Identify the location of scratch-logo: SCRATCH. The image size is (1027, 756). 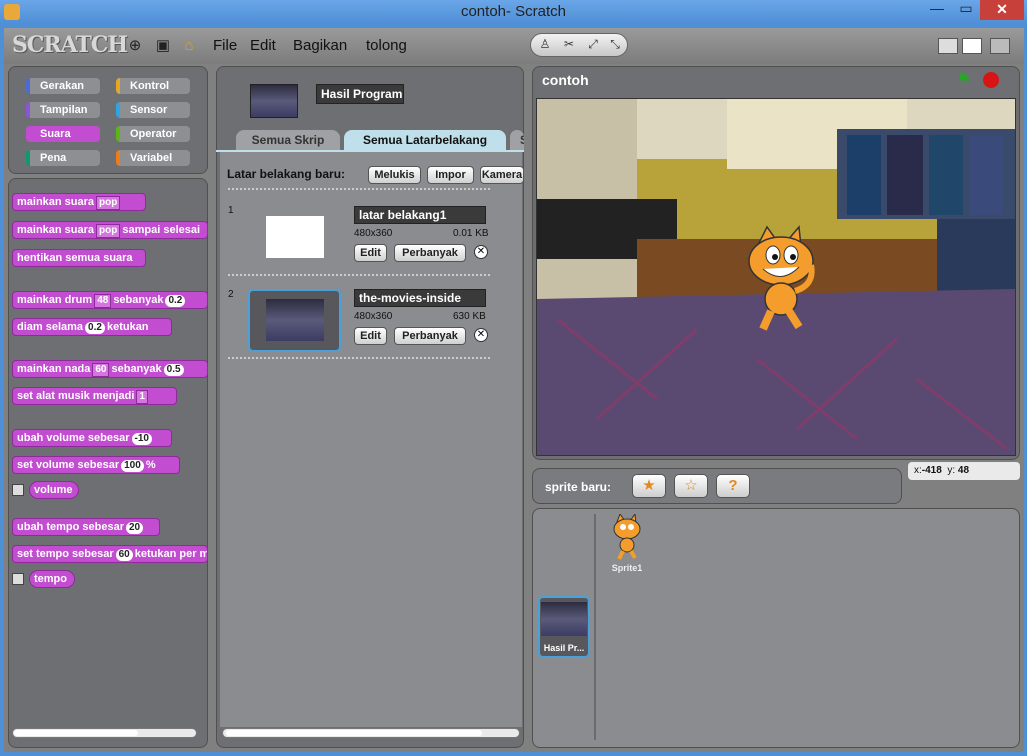
(70, 45).